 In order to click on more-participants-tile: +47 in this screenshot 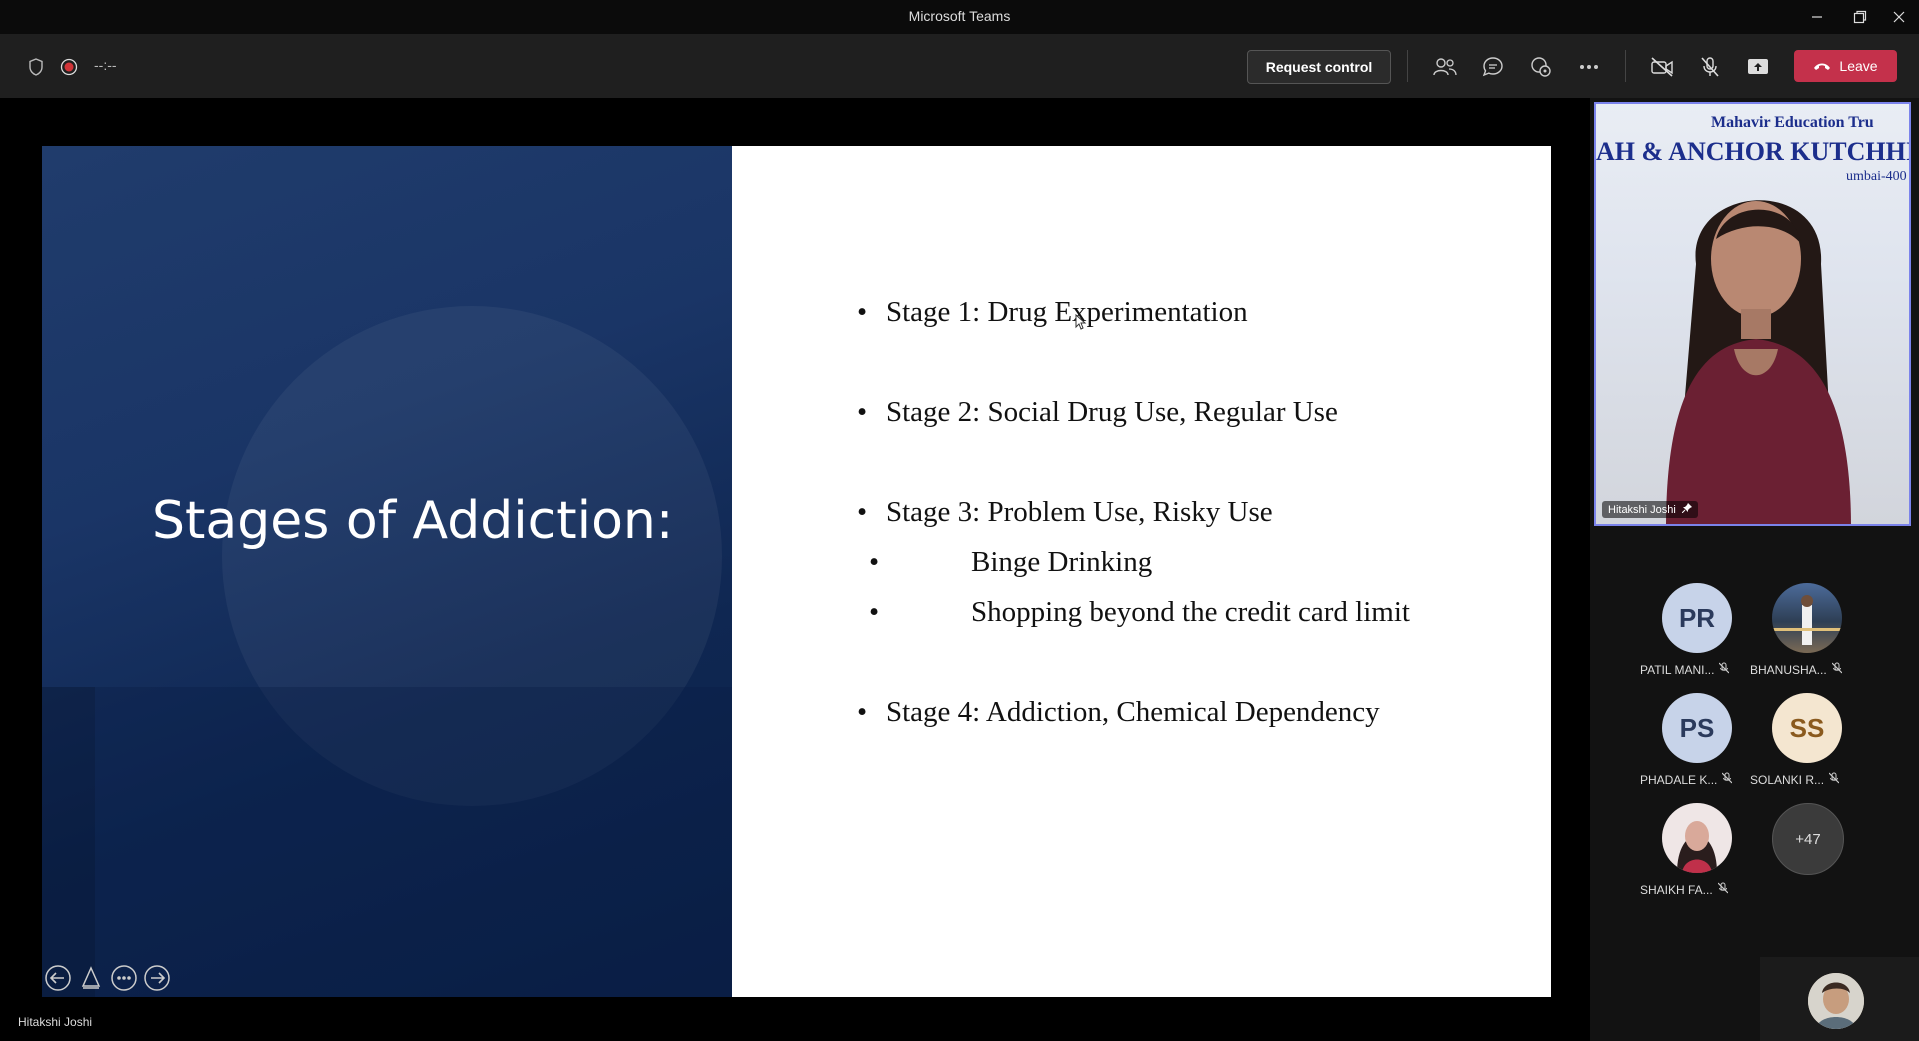, I will do `click(1800, 853)`.